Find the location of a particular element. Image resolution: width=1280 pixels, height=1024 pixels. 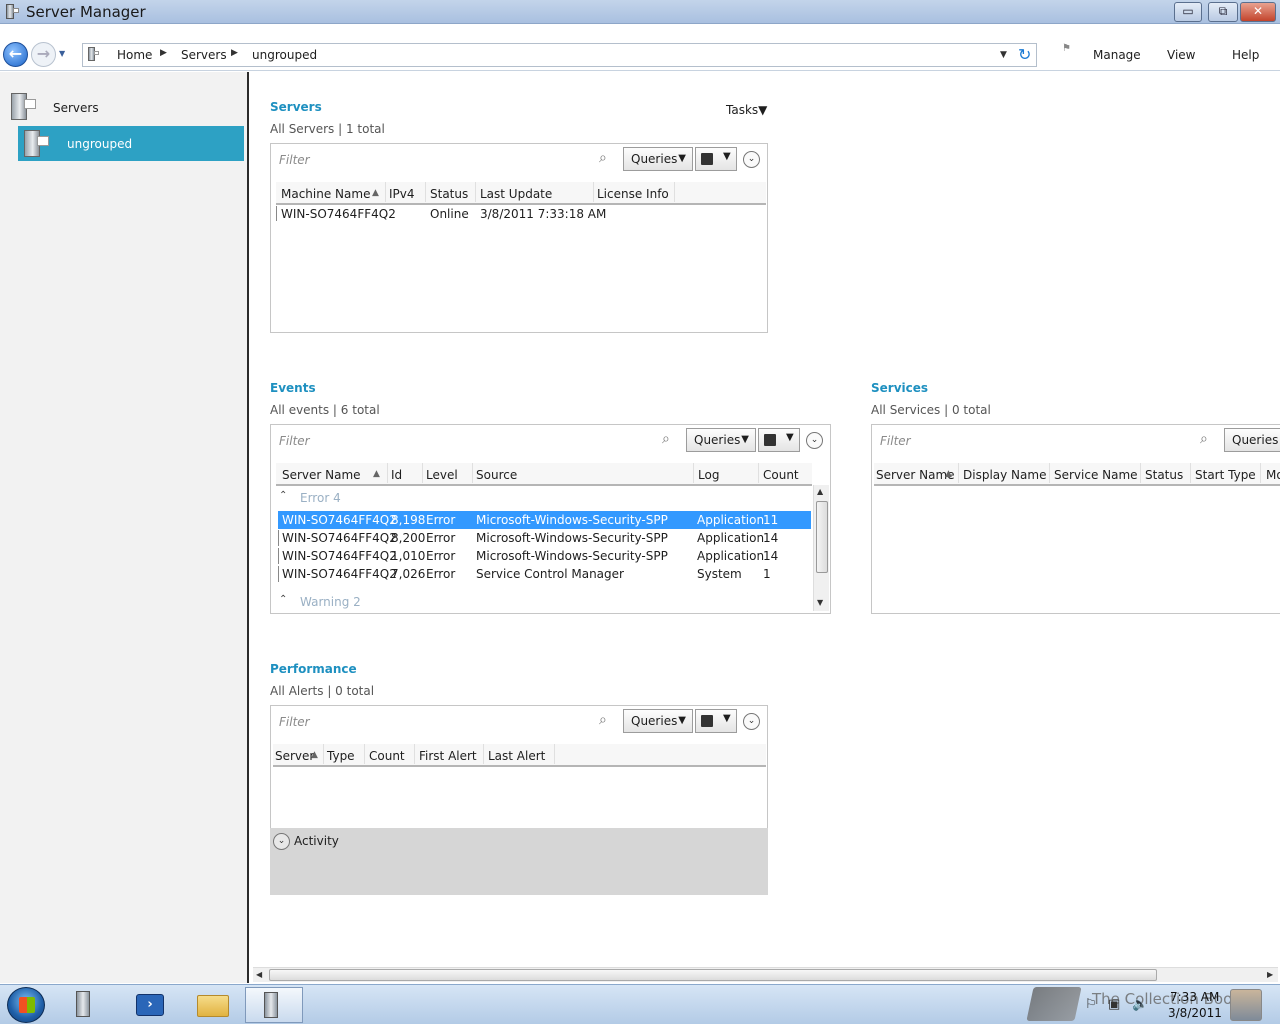

column-first-alert: First Alert is located at coordinates (448, 756).